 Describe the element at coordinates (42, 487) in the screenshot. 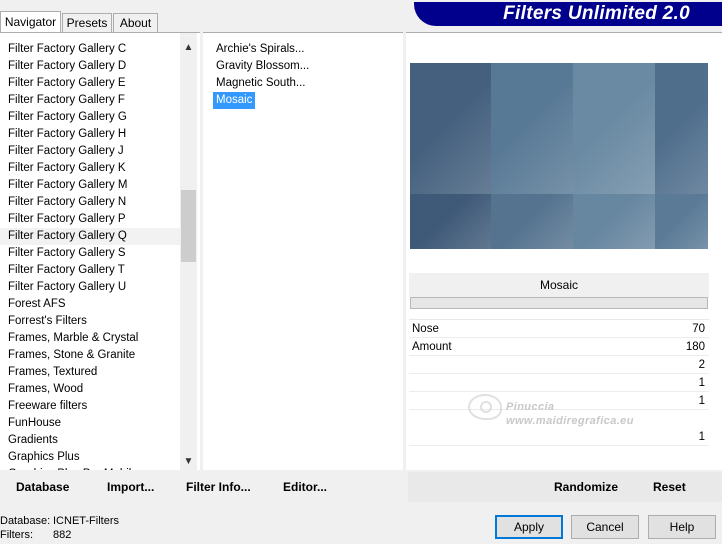

I see `database-button: Database` at that location.